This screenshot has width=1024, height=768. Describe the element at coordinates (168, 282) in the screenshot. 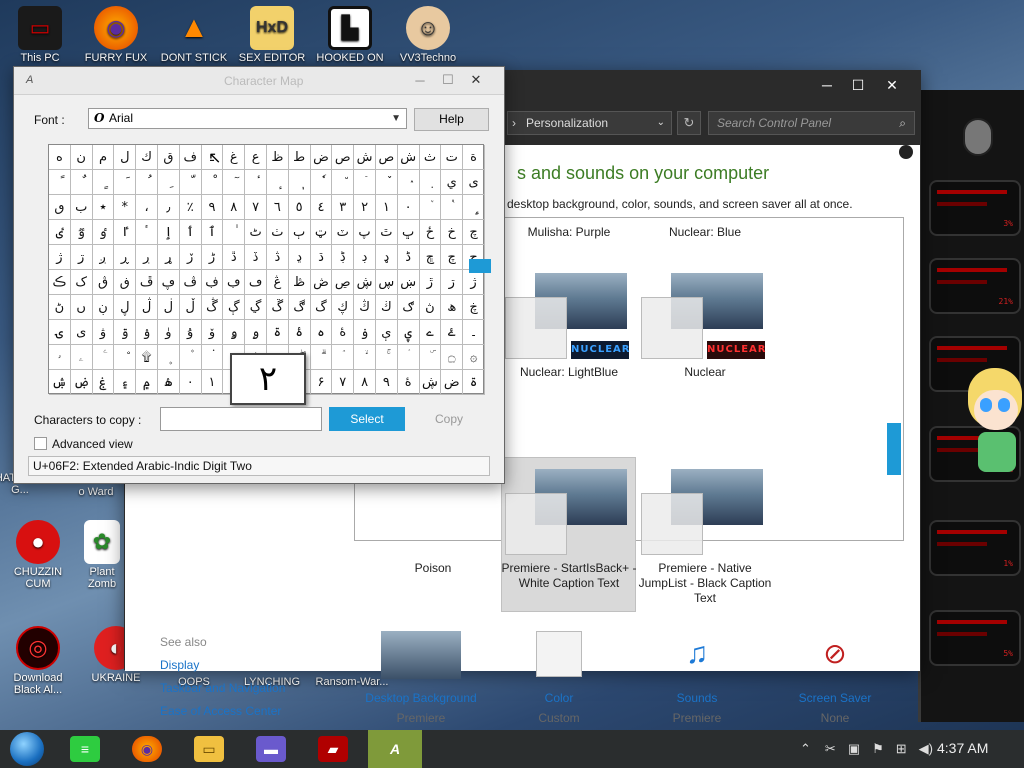

I see `character-cell: ڥ` at that location.